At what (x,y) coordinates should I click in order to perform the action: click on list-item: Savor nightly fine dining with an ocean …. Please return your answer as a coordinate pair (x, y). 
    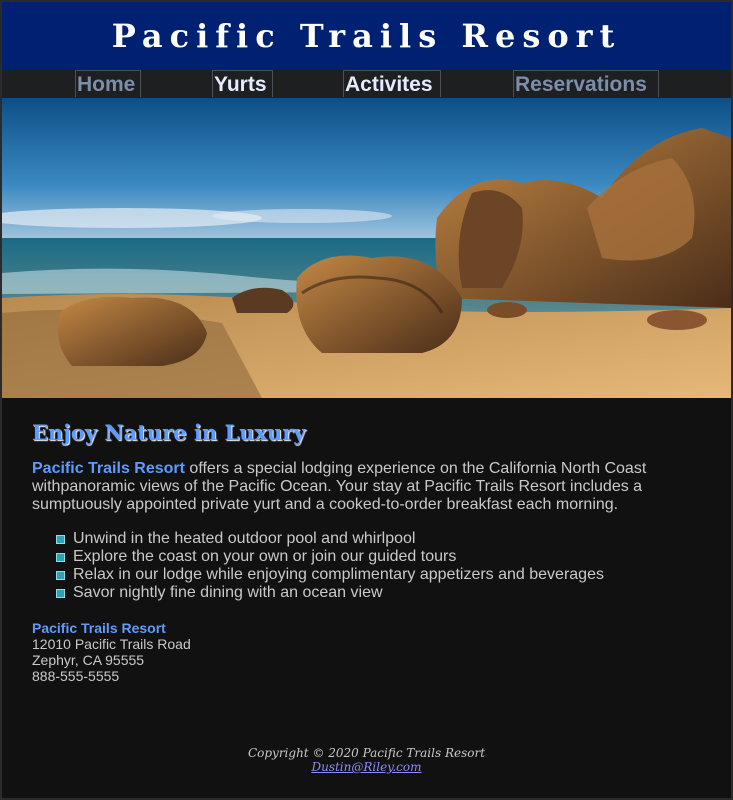
    Looking at the image, I should click on (378, 593).